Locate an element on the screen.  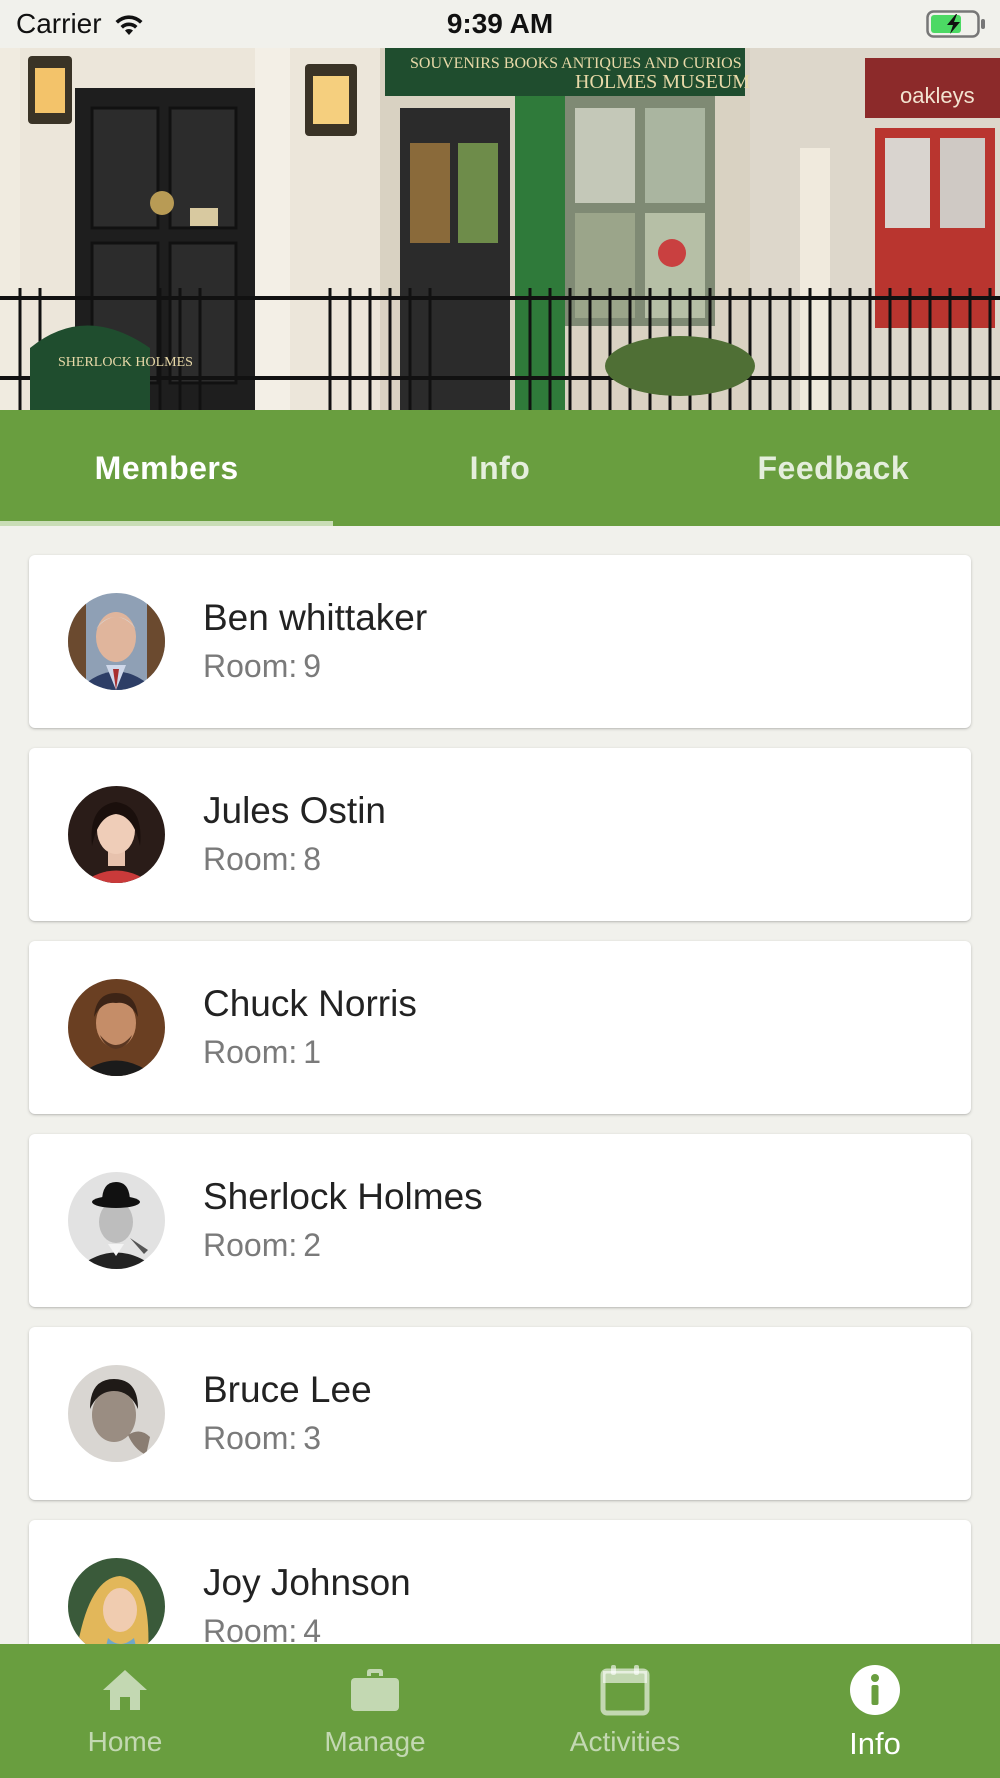
info-icon is located at coordinates (875, 1690).